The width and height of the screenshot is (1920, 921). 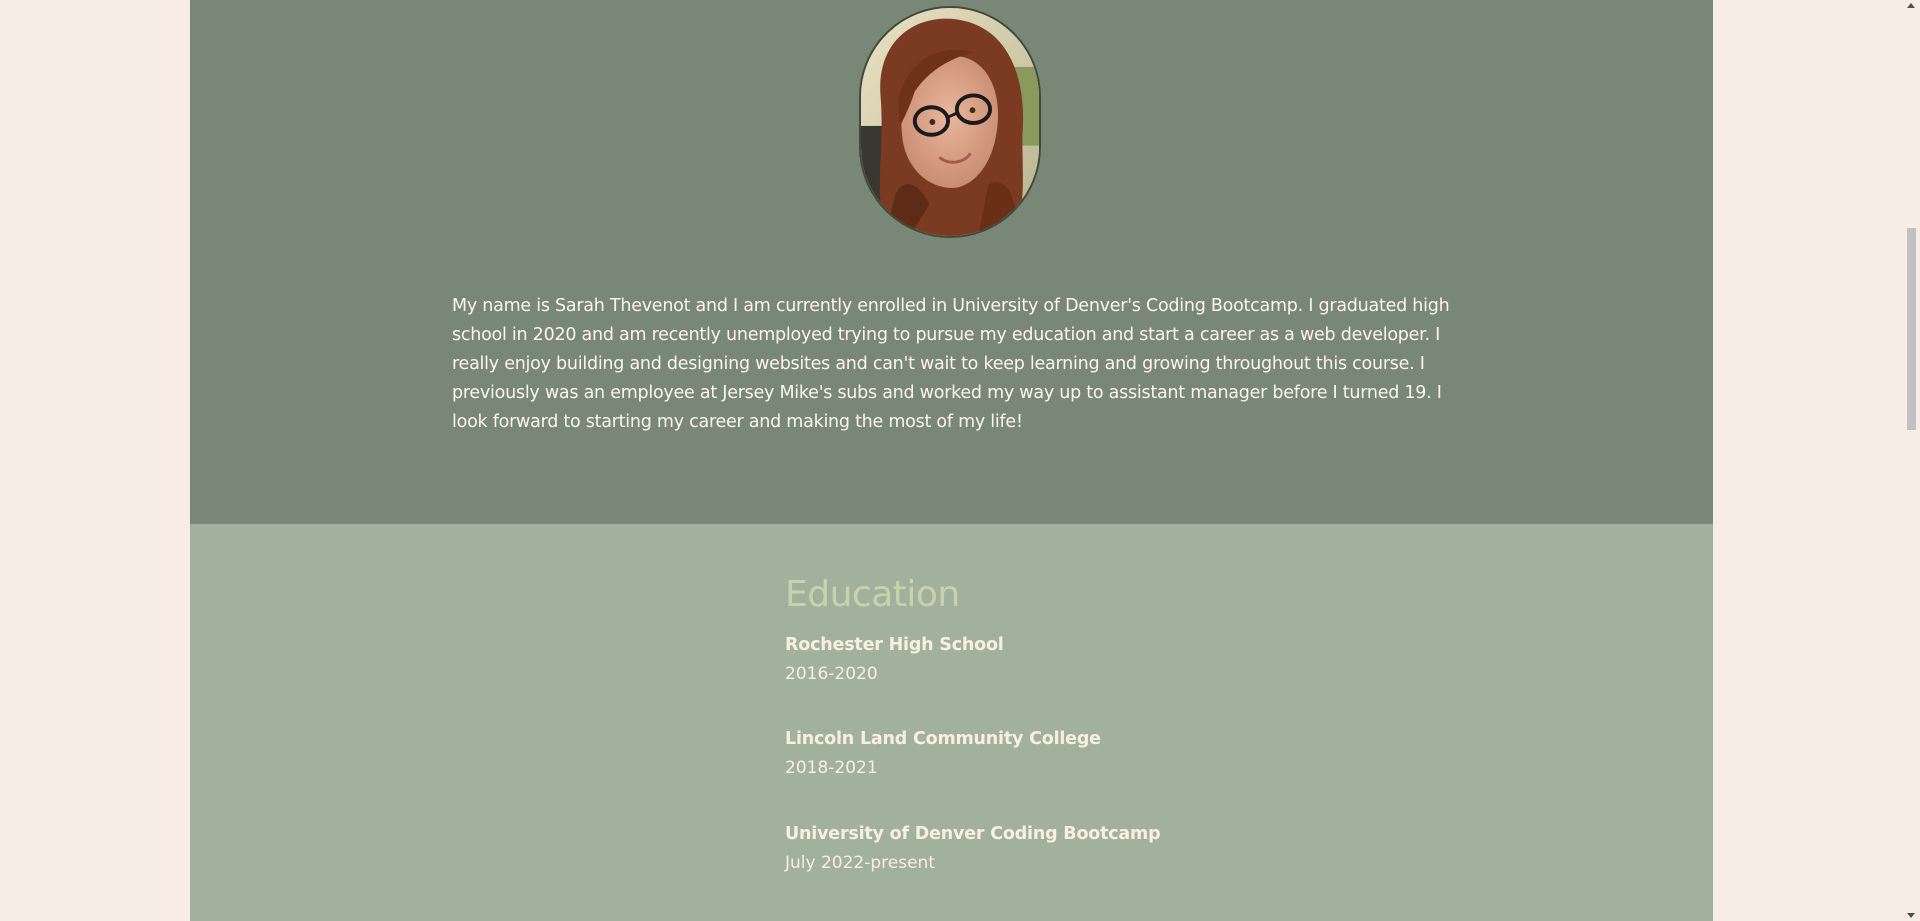 I want to click on education-heading: Education, so click(x=872, y=594).